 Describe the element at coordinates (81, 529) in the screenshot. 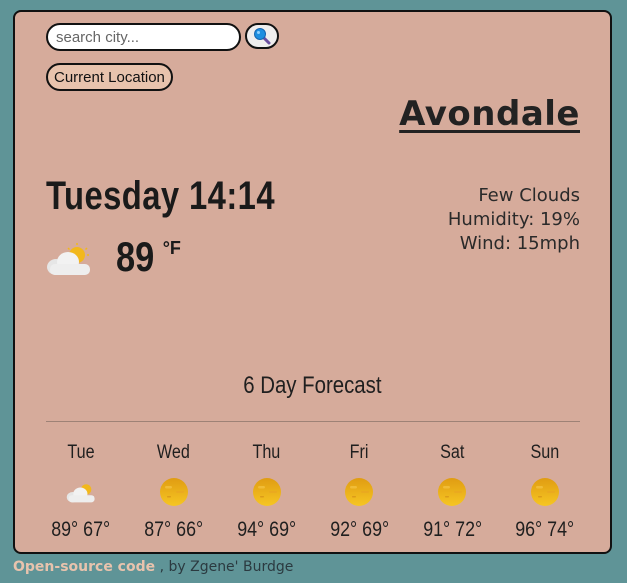

I see `forecast-day-temps: 89° 67°` at that location.